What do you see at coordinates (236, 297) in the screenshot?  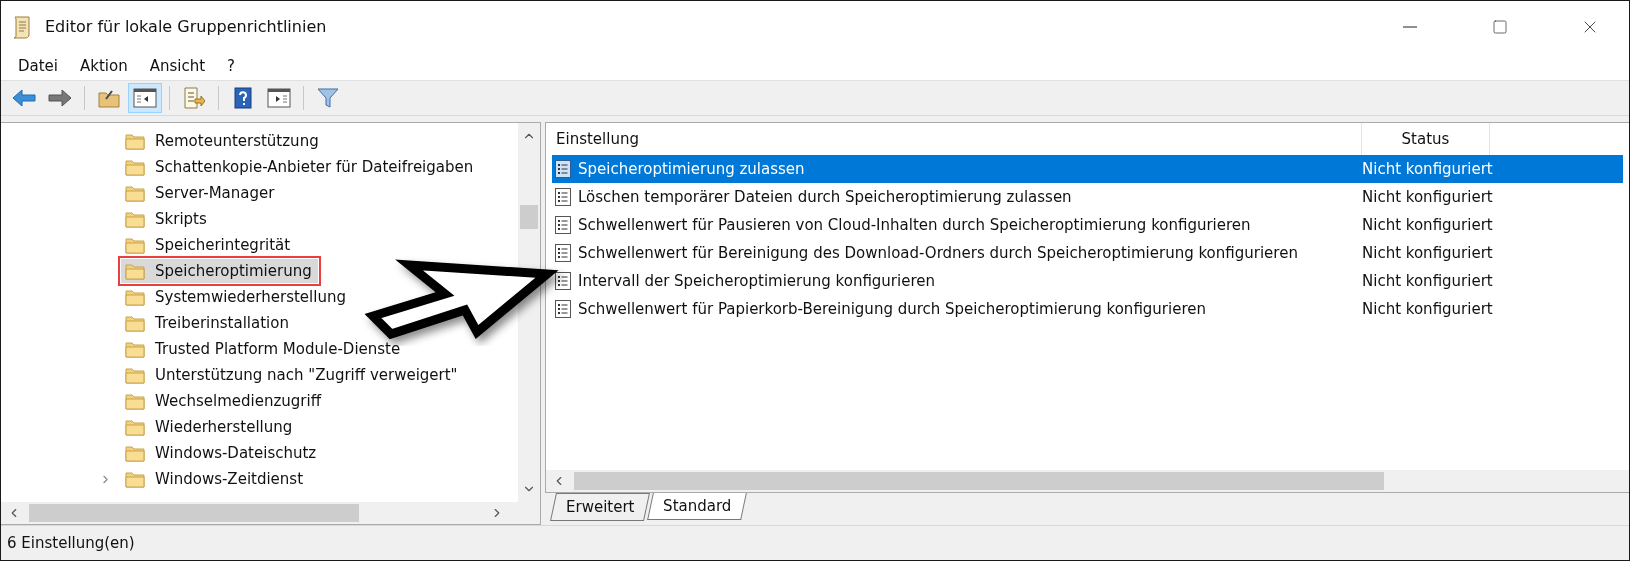 I see `tree-item: Systemwiederherstellung` at bounding box center [236, 297].